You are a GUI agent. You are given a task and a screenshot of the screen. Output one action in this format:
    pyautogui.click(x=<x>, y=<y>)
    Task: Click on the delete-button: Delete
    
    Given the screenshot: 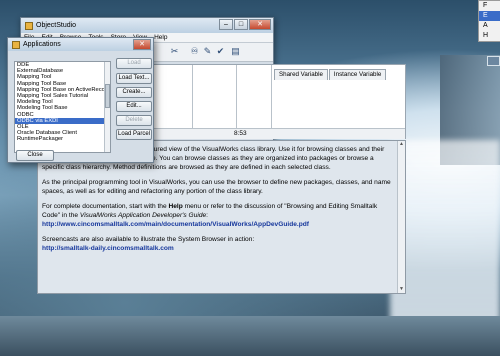 What is the action you would take?
    pyautogui.click(x=134, y=120)
    